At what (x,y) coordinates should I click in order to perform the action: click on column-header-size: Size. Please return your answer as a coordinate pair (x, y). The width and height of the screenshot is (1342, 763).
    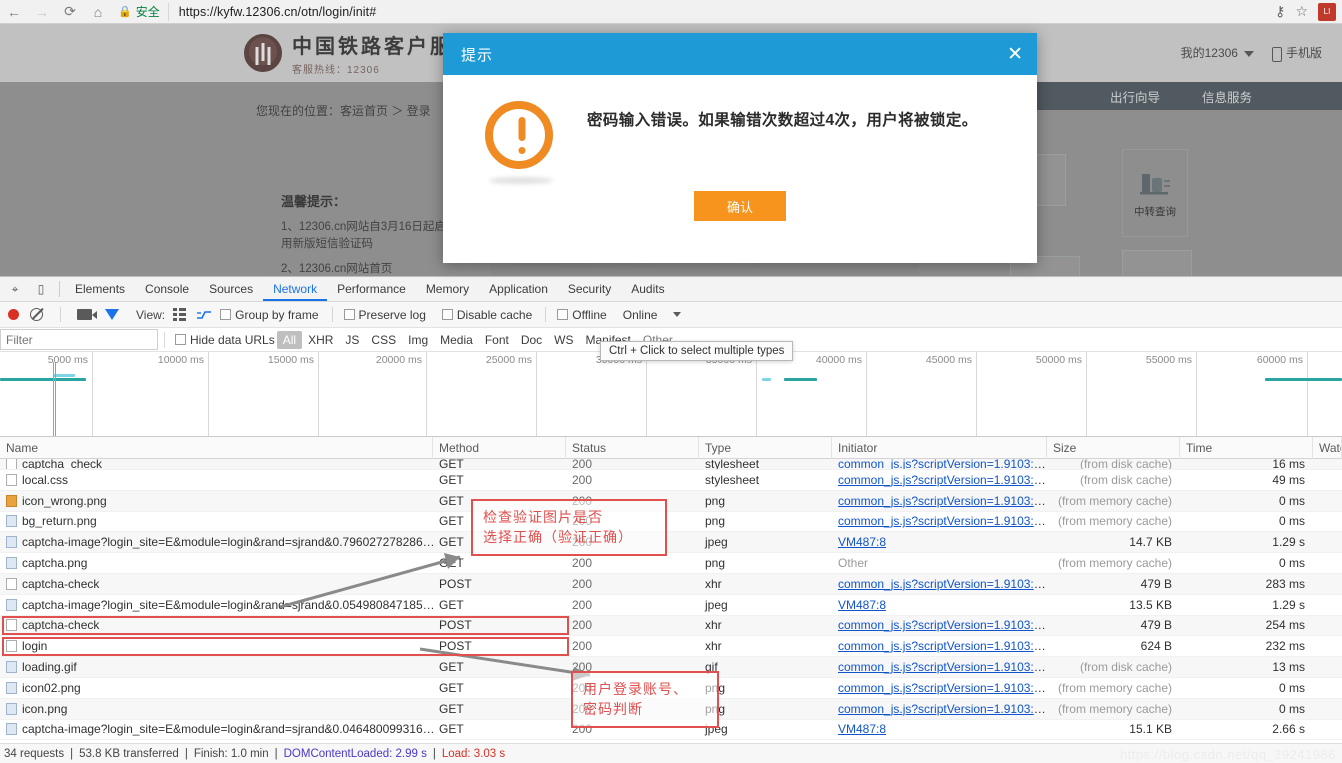
    Looking at the image, I should click on (1113, 447).